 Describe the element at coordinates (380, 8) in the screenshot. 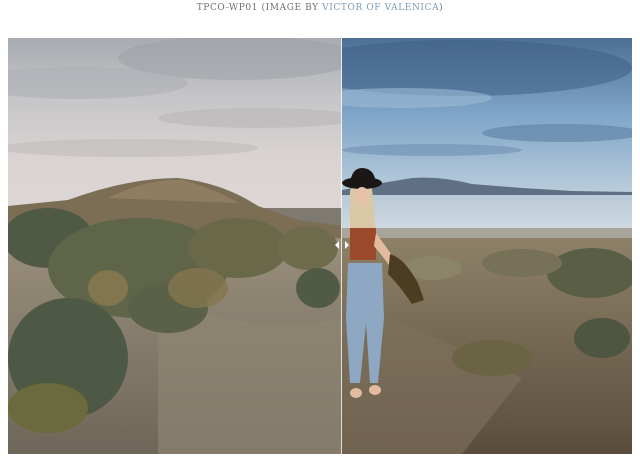

I see `photographer-credit-link: VICTOR OF VALENICA` at that location.